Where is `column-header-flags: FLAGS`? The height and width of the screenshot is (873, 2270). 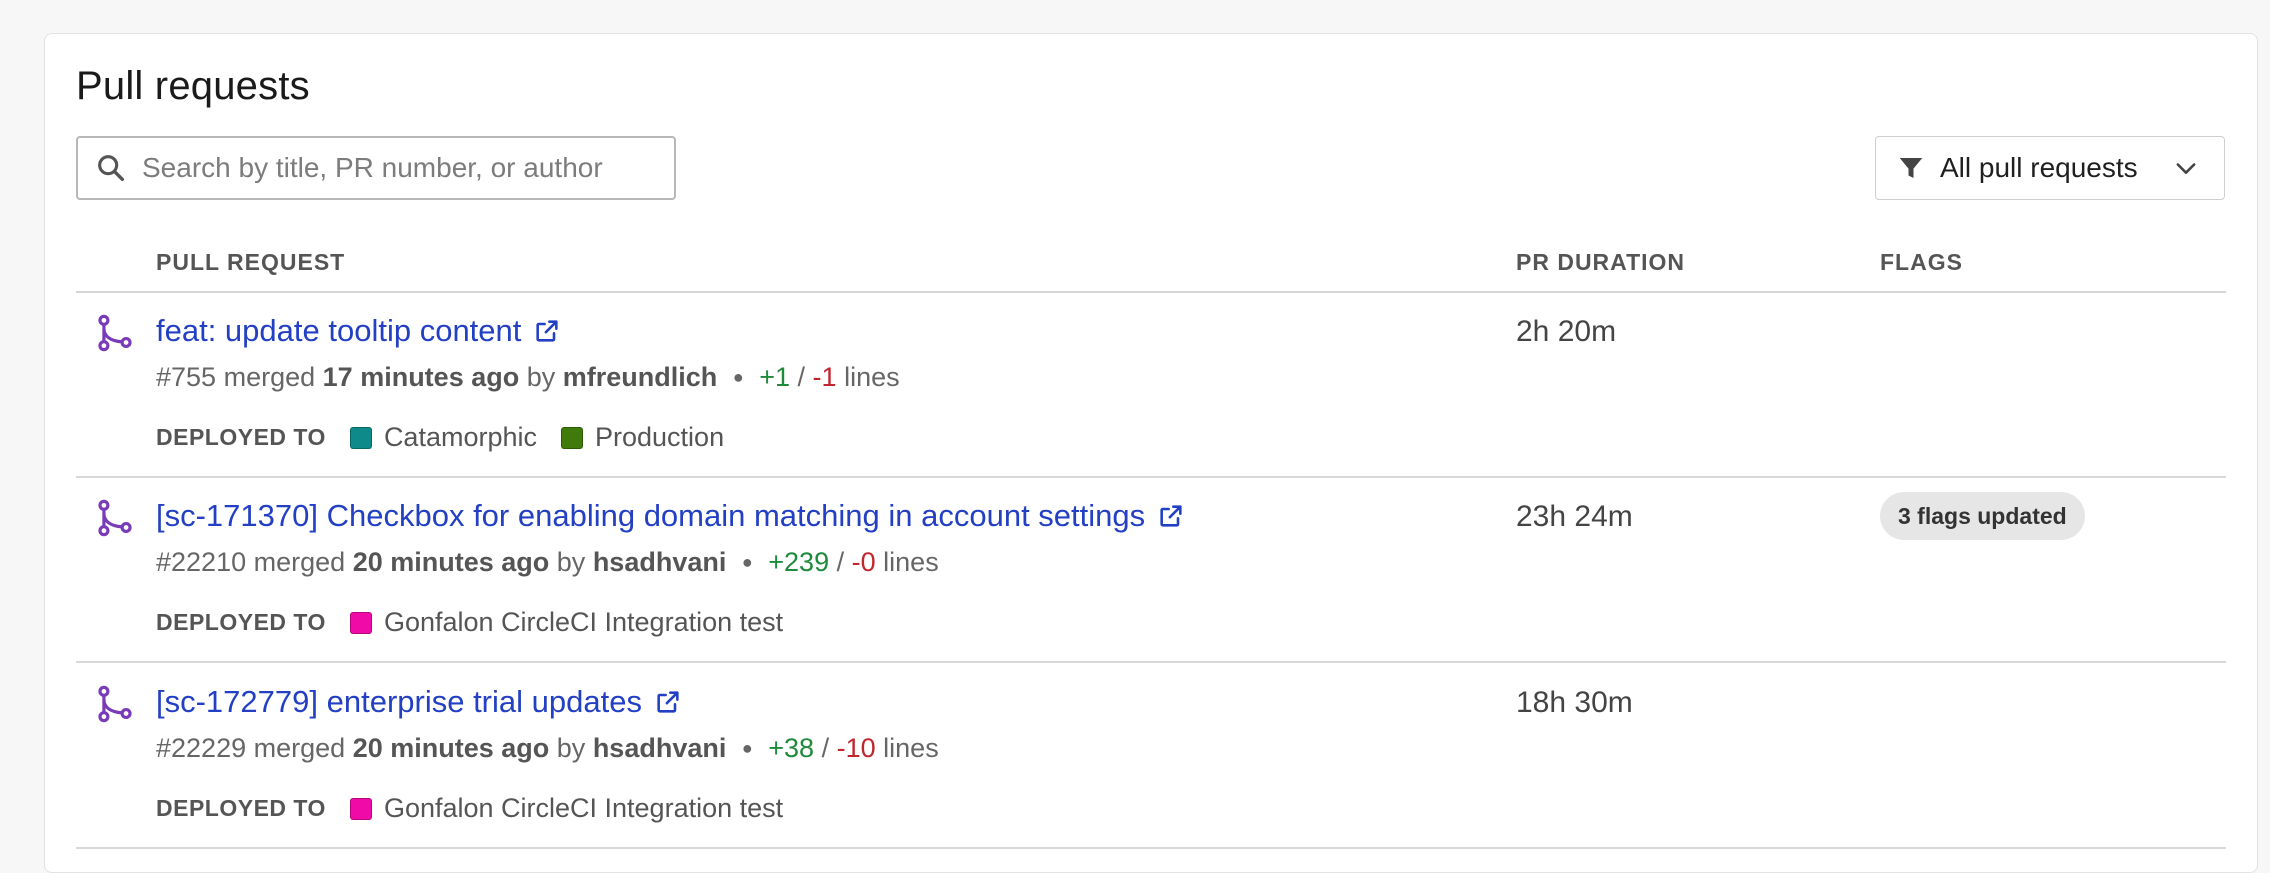 column-header-flags: FLAGS is located at coordinates (1921, 262).